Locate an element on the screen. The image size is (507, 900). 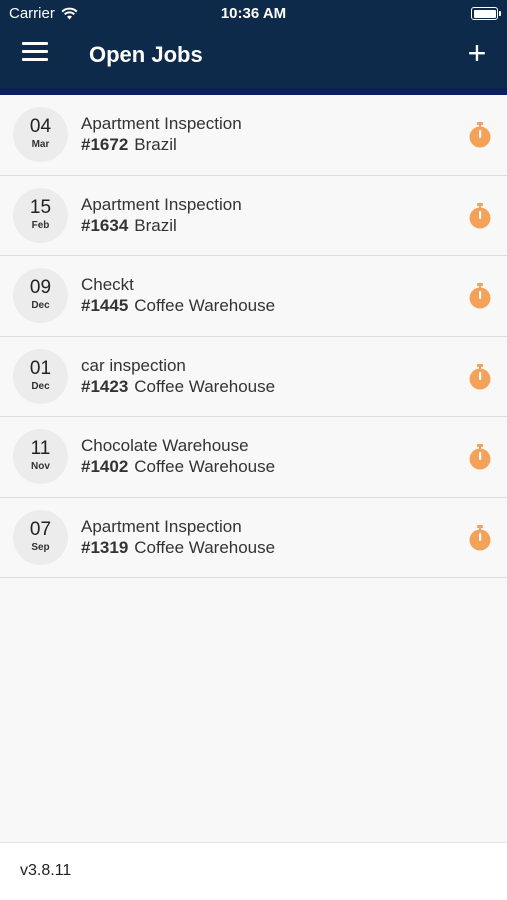
date-badge: 15 Feb is located at coordinates (40, 215).